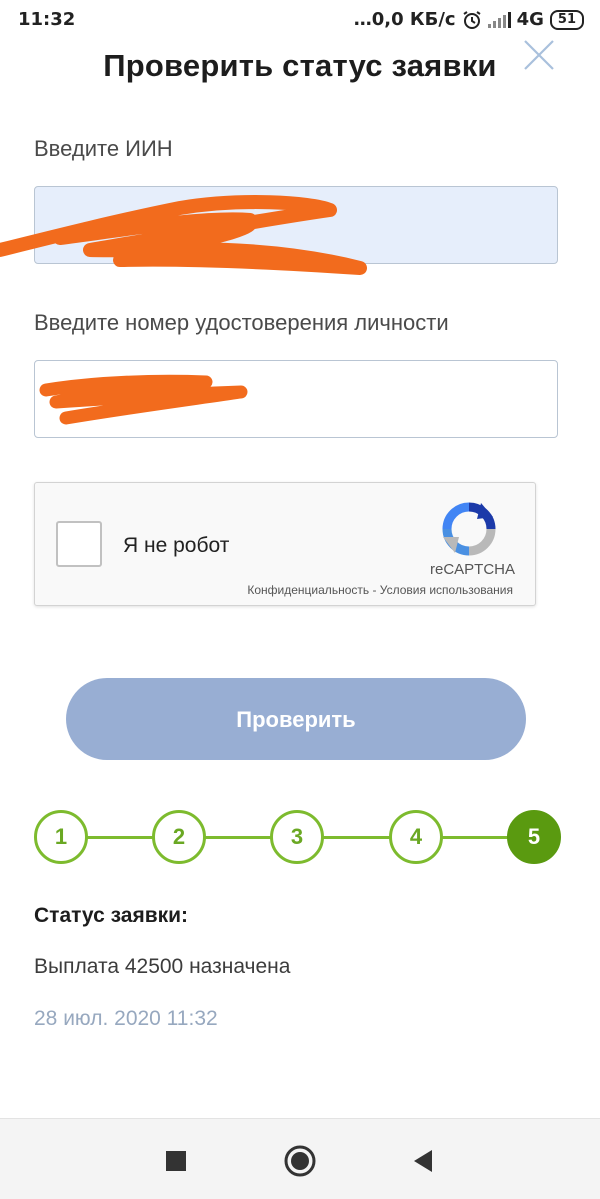 The width and height of the screenshot is (600, 1199). Describe the element at coordinates (103, 148) in the screenshot. I see `iin-label: Введите ИИН` at that location.